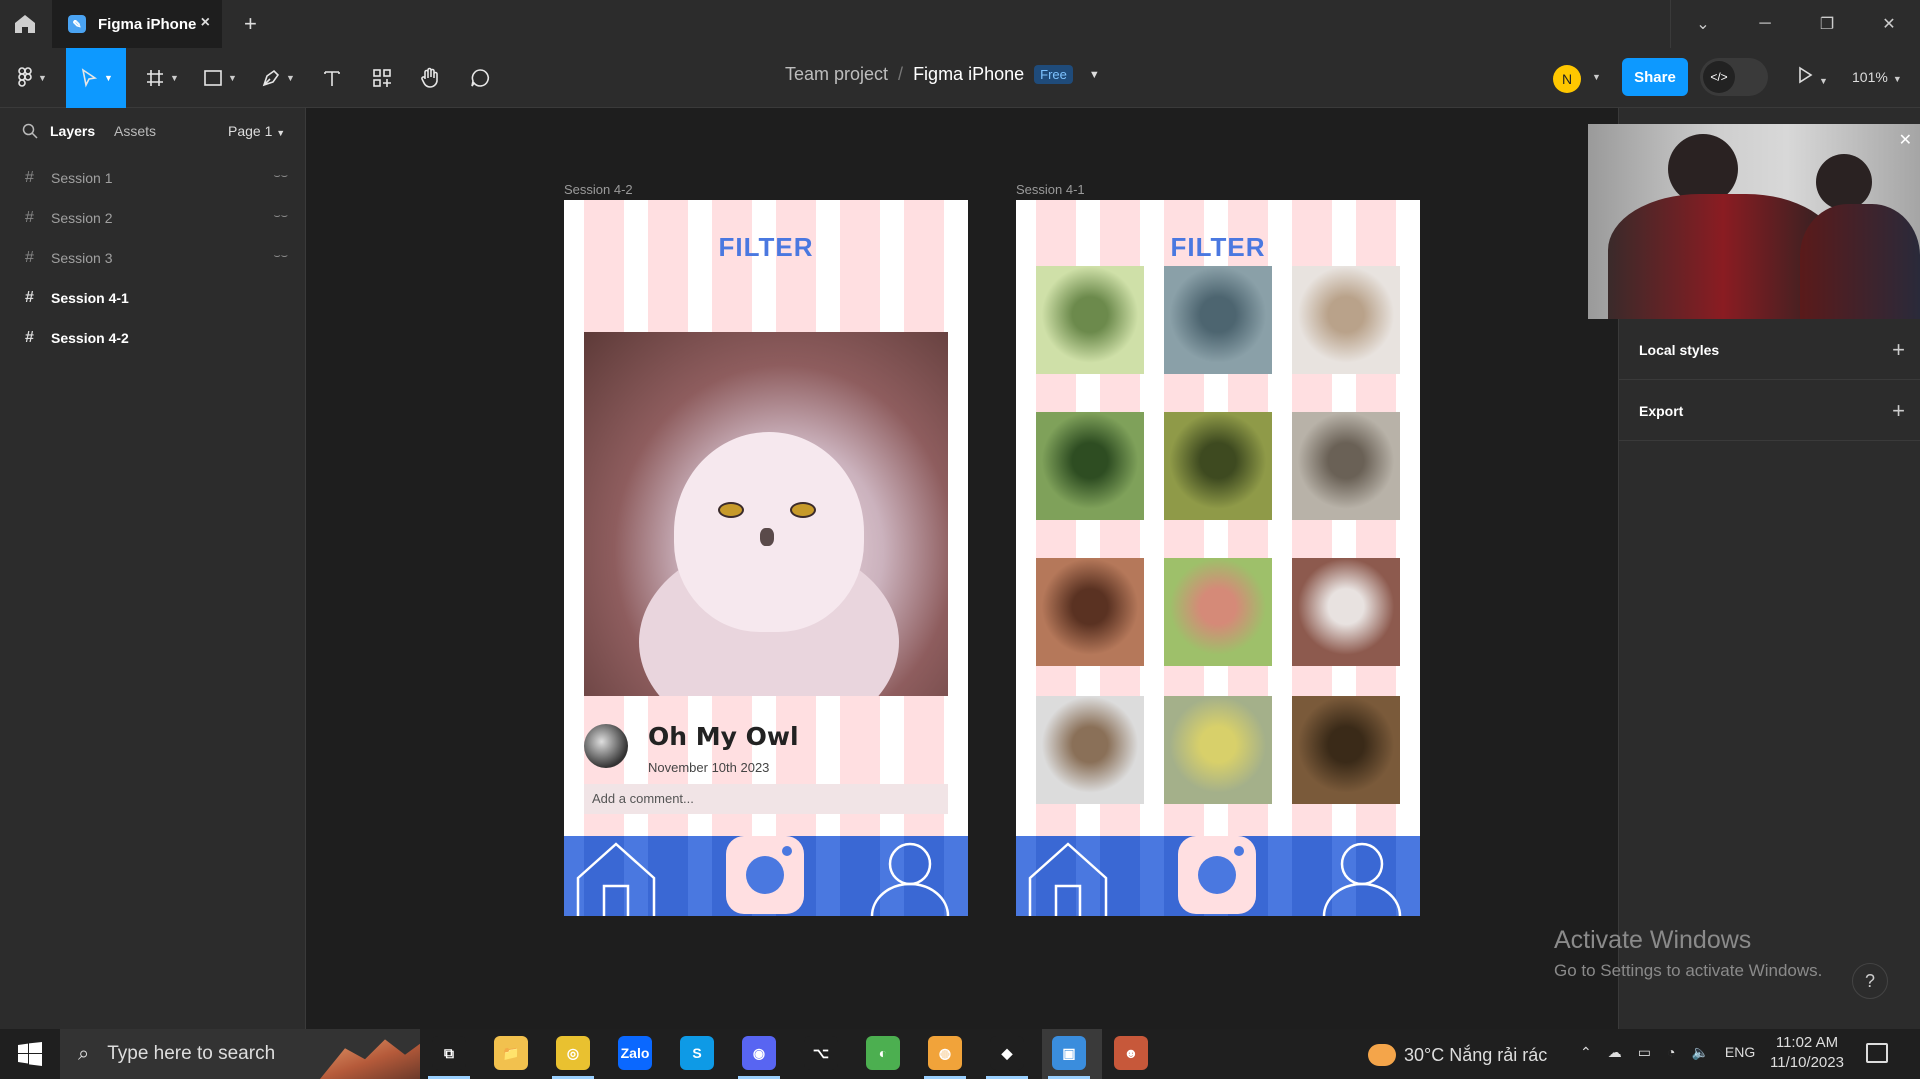 The height and width of the screenshot is (1079, 1920). What do you see at coordinates (1734, 77) in the screenshot?
I see `dev-mode-toggle: </>` at bounding box center [1734, 77].